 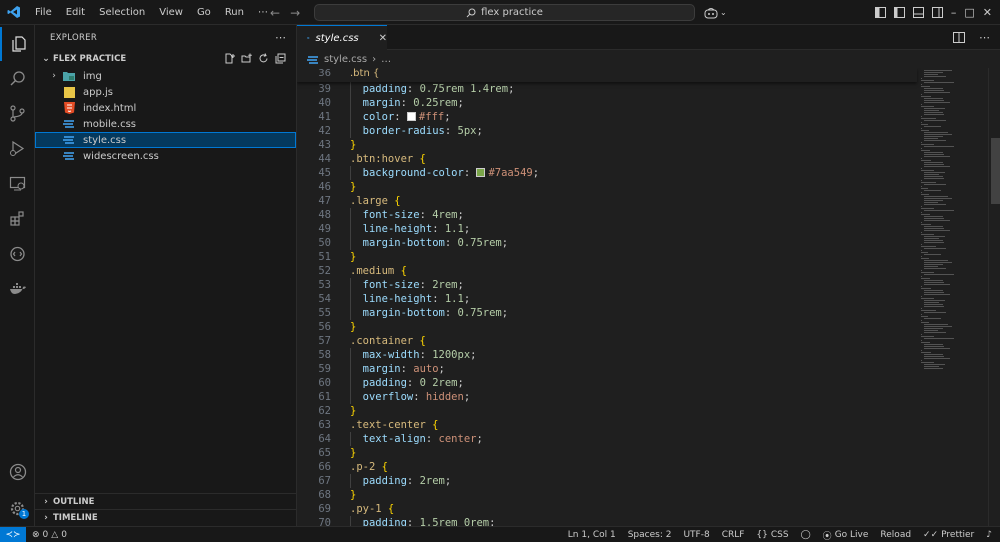 I want to click on code-line: 48 font-size: 4rem;, so click(x=607, y=215).